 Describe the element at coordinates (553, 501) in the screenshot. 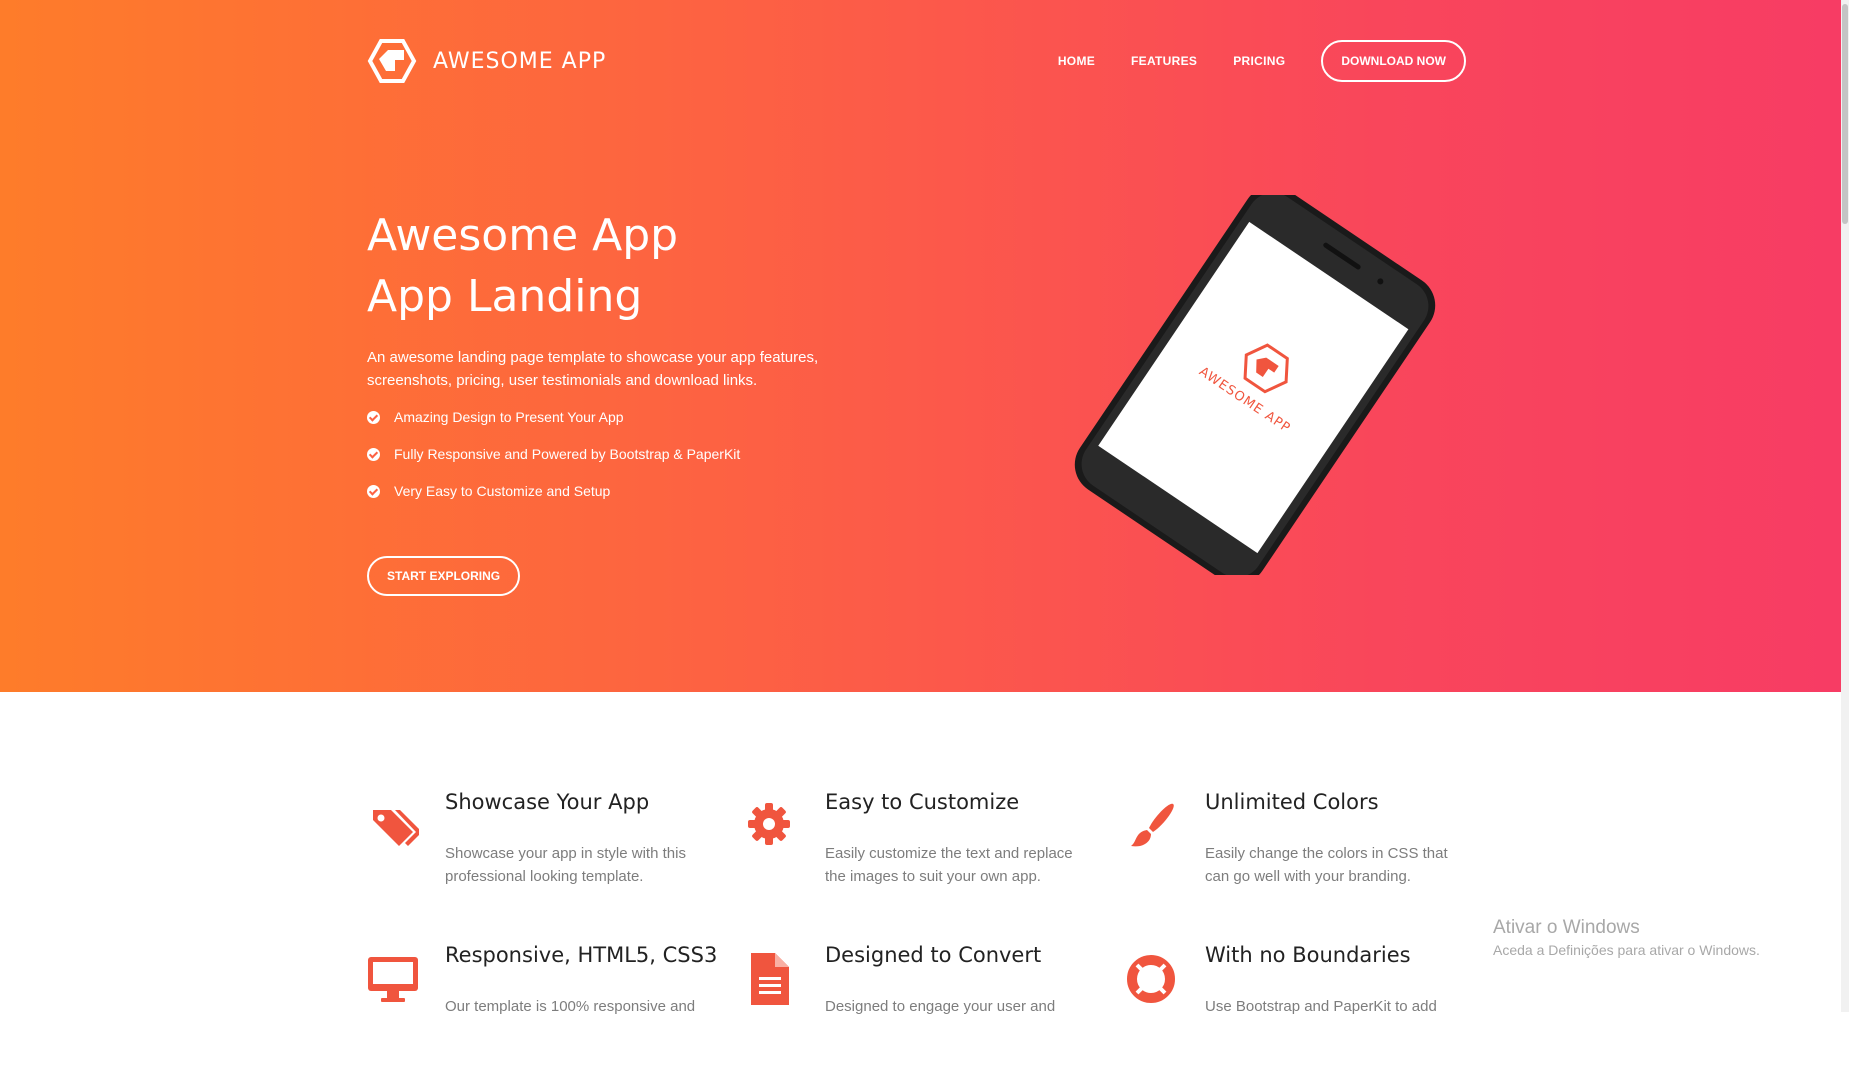

I see `hero-list-item: Very Easy to Customize and Setup` at that location.